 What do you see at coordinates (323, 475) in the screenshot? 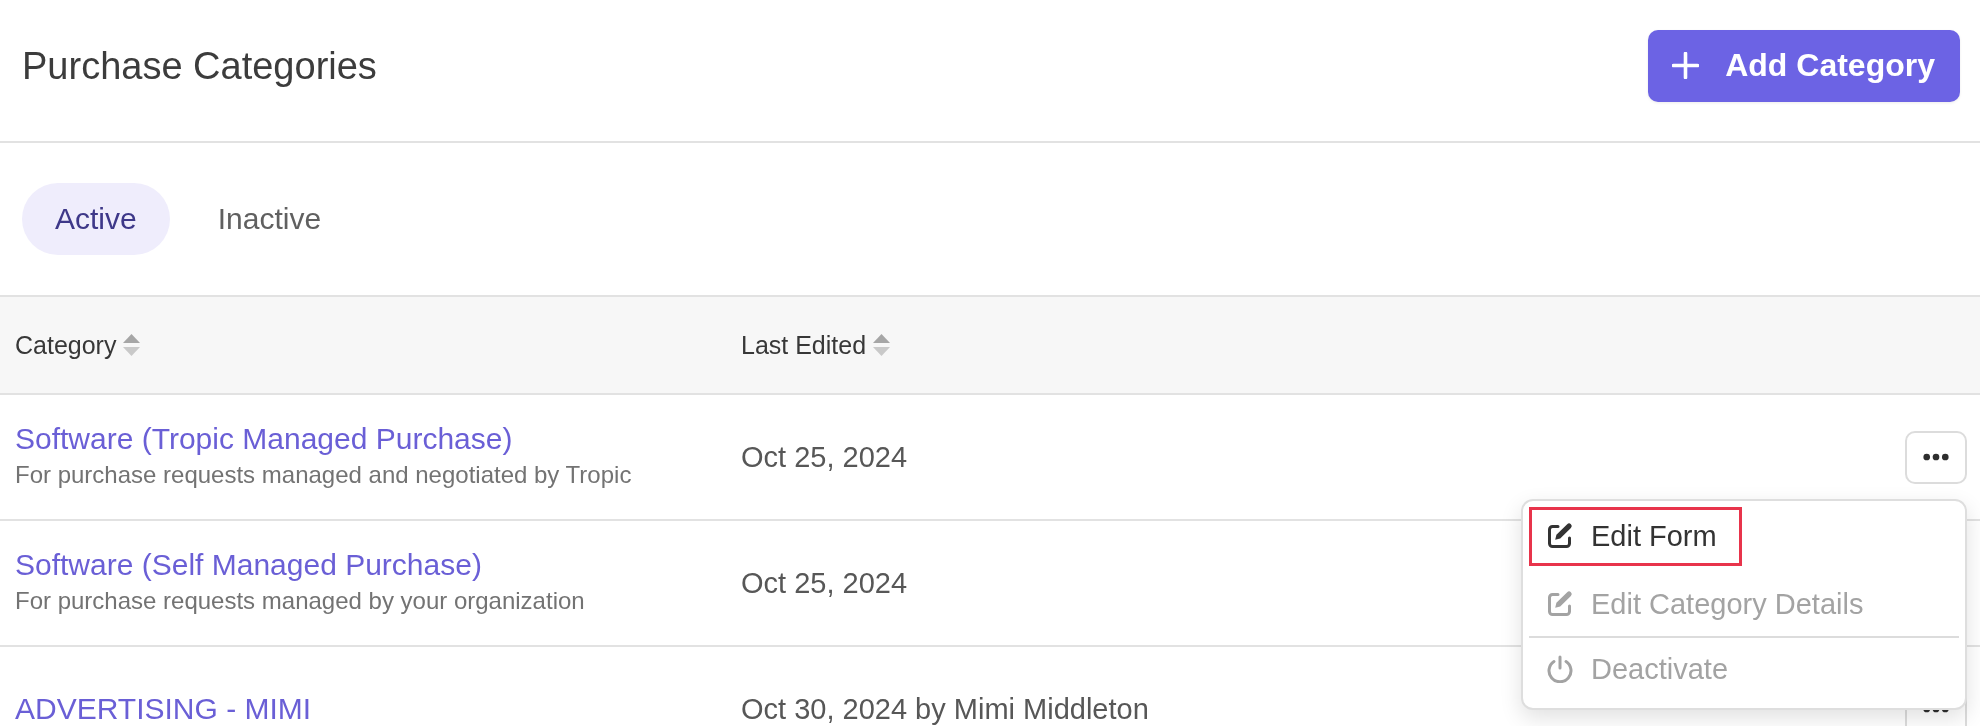
I see `category-description: For purchase requests managed and negotiated by Tropic` at bounding box center [323, 475].